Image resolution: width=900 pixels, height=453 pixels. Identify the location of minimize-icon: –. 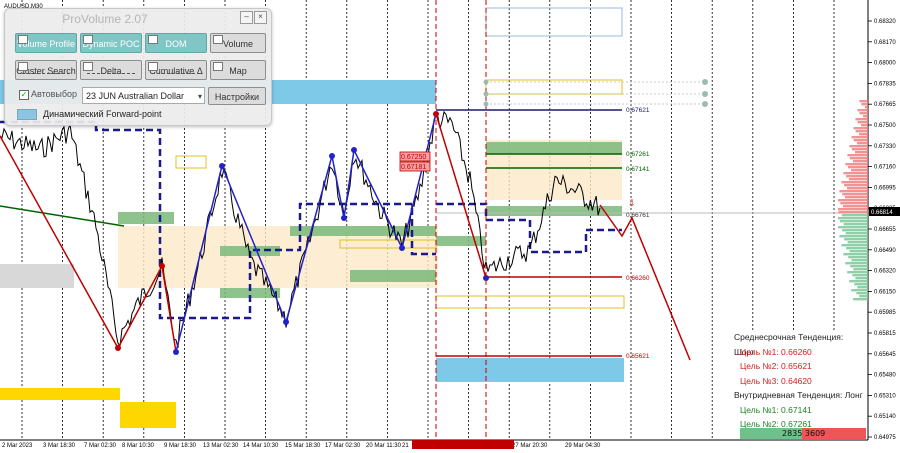
(246, 17).